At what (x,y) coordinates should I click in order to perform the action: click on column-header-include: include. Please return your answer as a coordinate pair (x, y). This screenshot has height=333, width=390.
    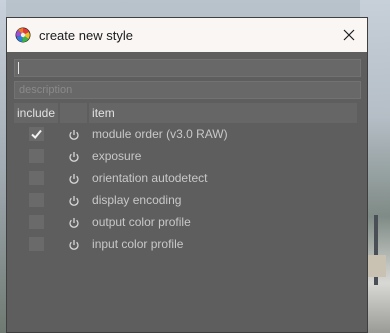
    Looking at the image, I should click on (36, 113).